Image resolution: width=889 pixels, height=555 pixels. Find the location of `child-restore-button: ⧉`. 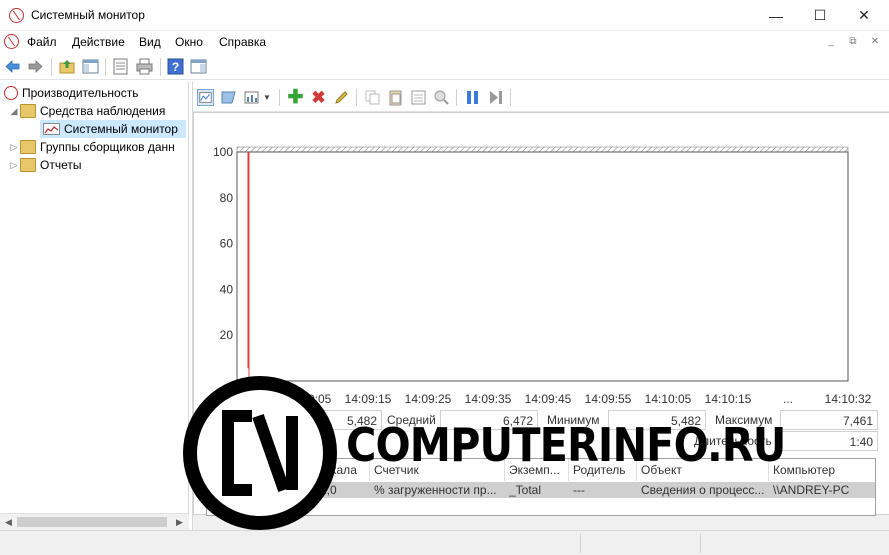

child-restore-button: ⧉ is located at coordinates (853, 41).